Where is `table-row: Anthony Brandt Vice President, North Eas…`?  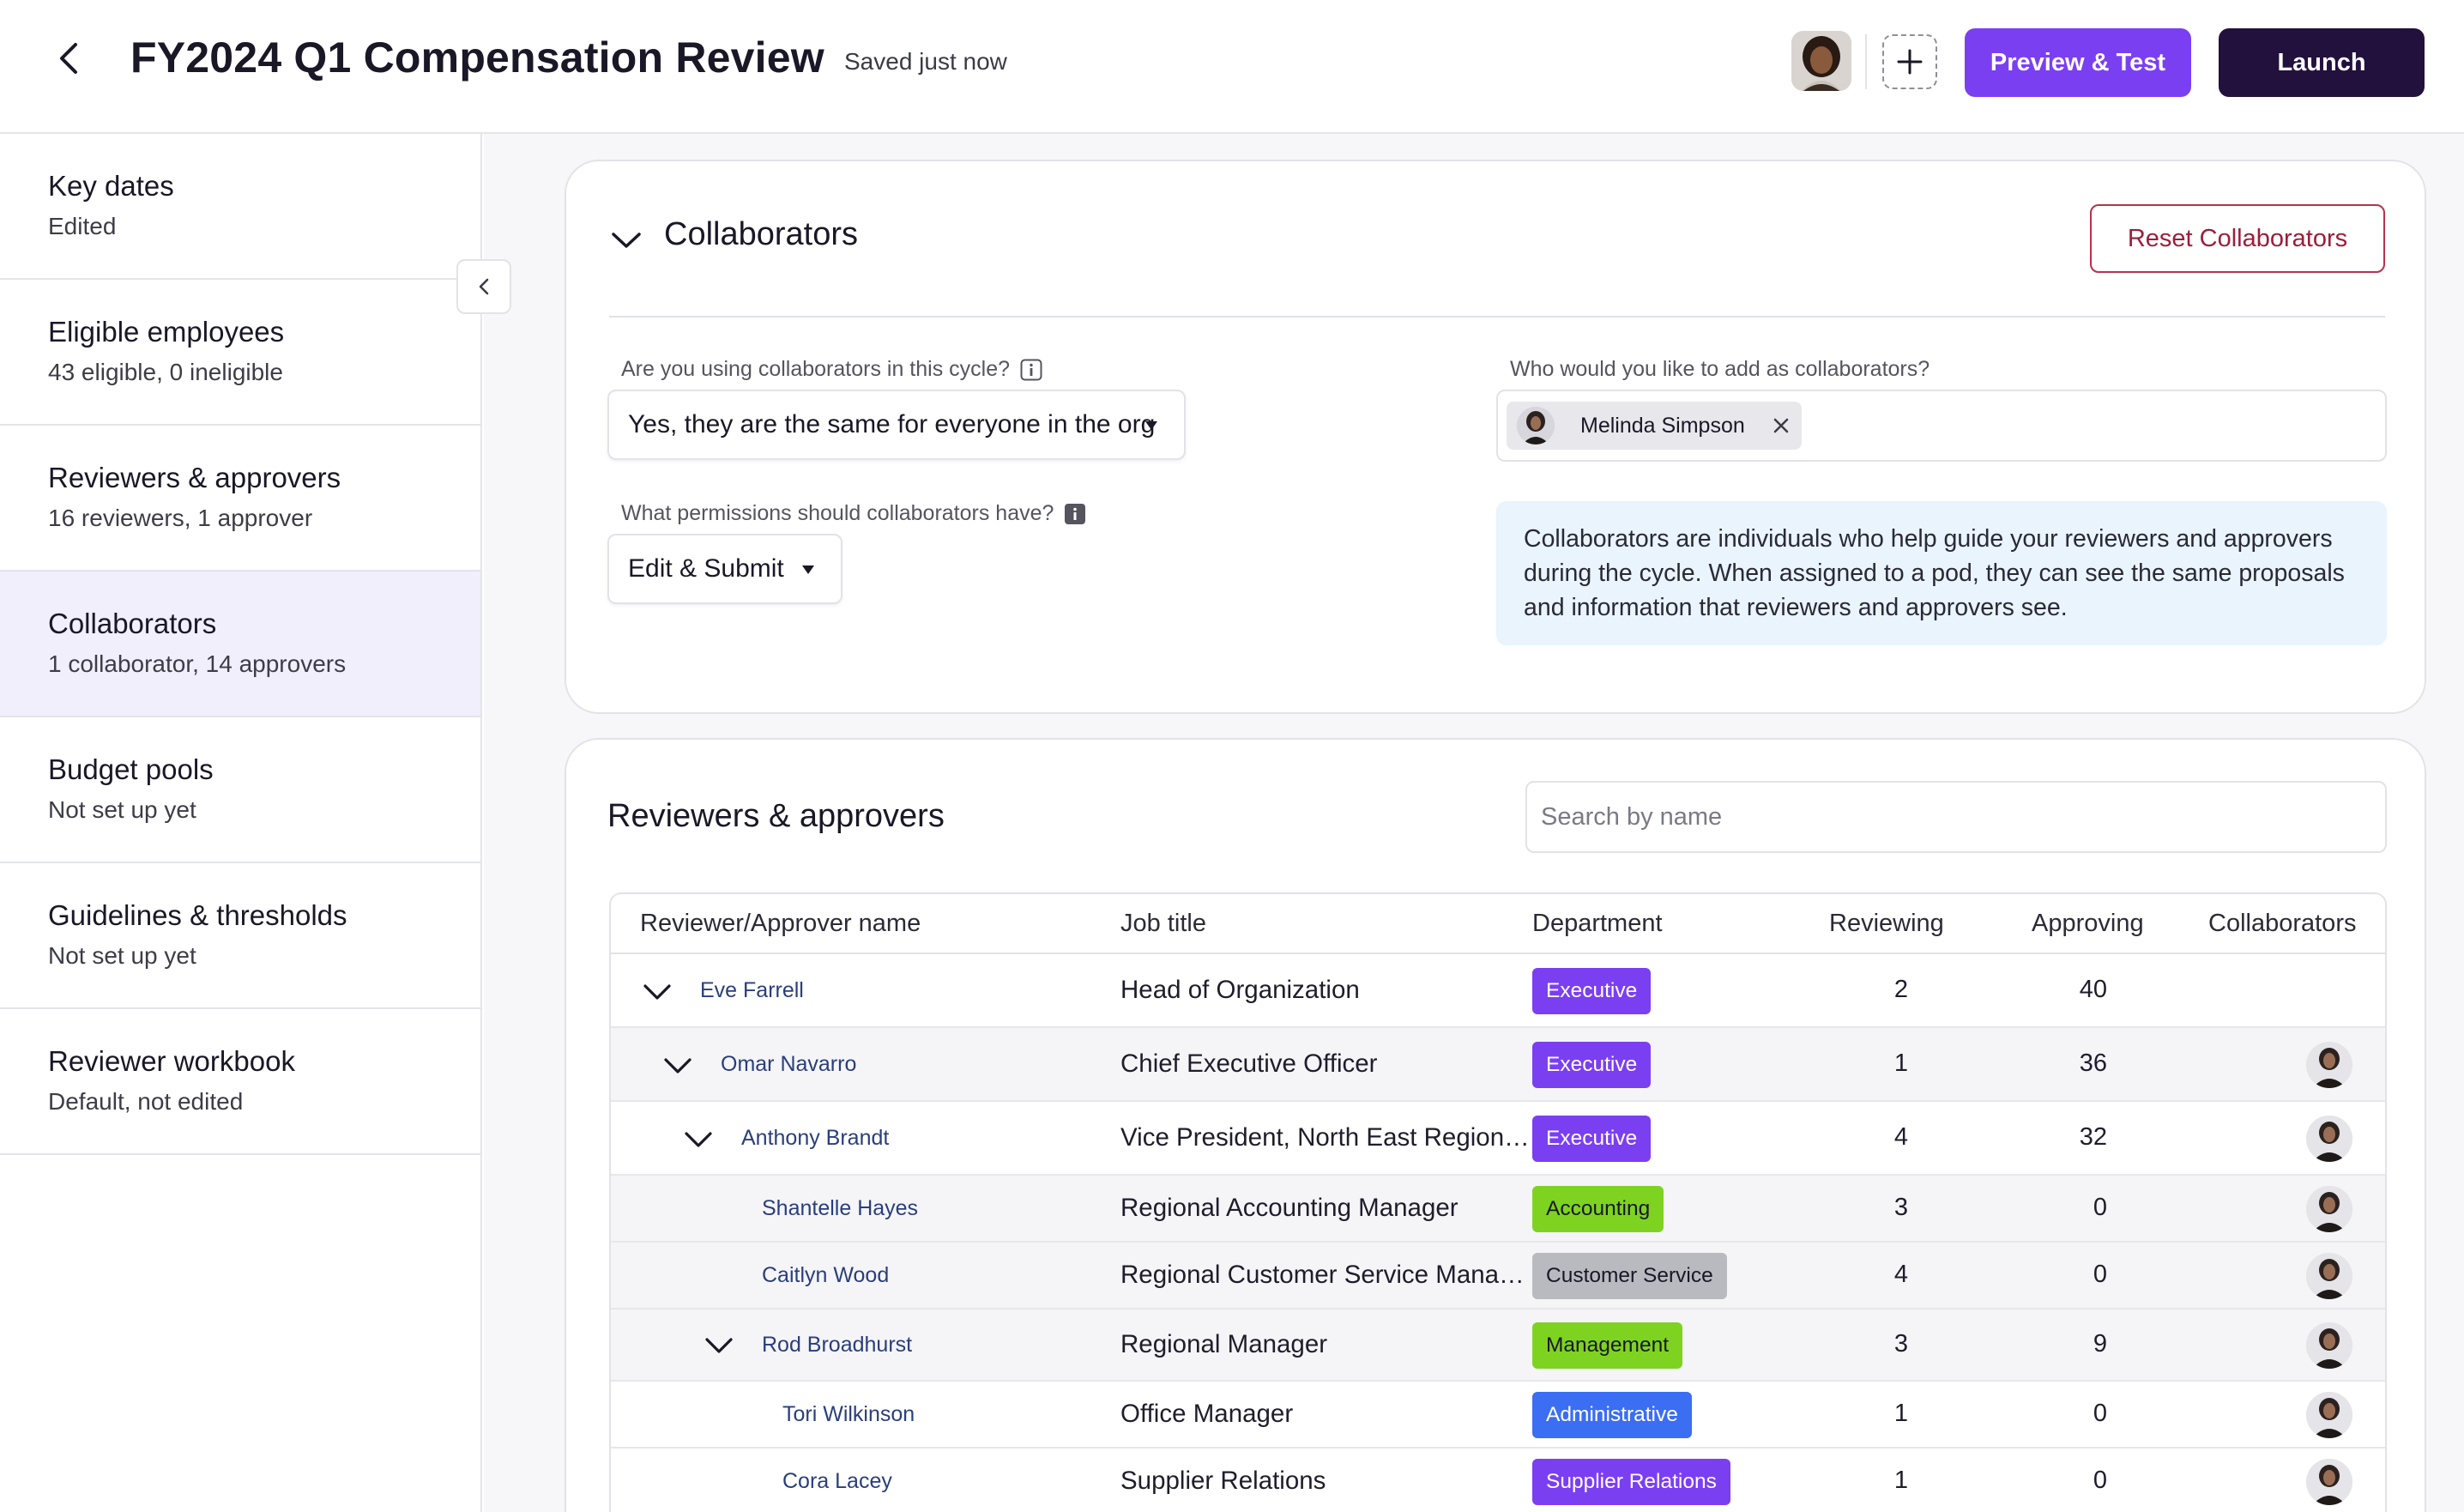 table-row: Anthony Brandt Vice President, North Eas… is located at coordinates (1498, 1139).